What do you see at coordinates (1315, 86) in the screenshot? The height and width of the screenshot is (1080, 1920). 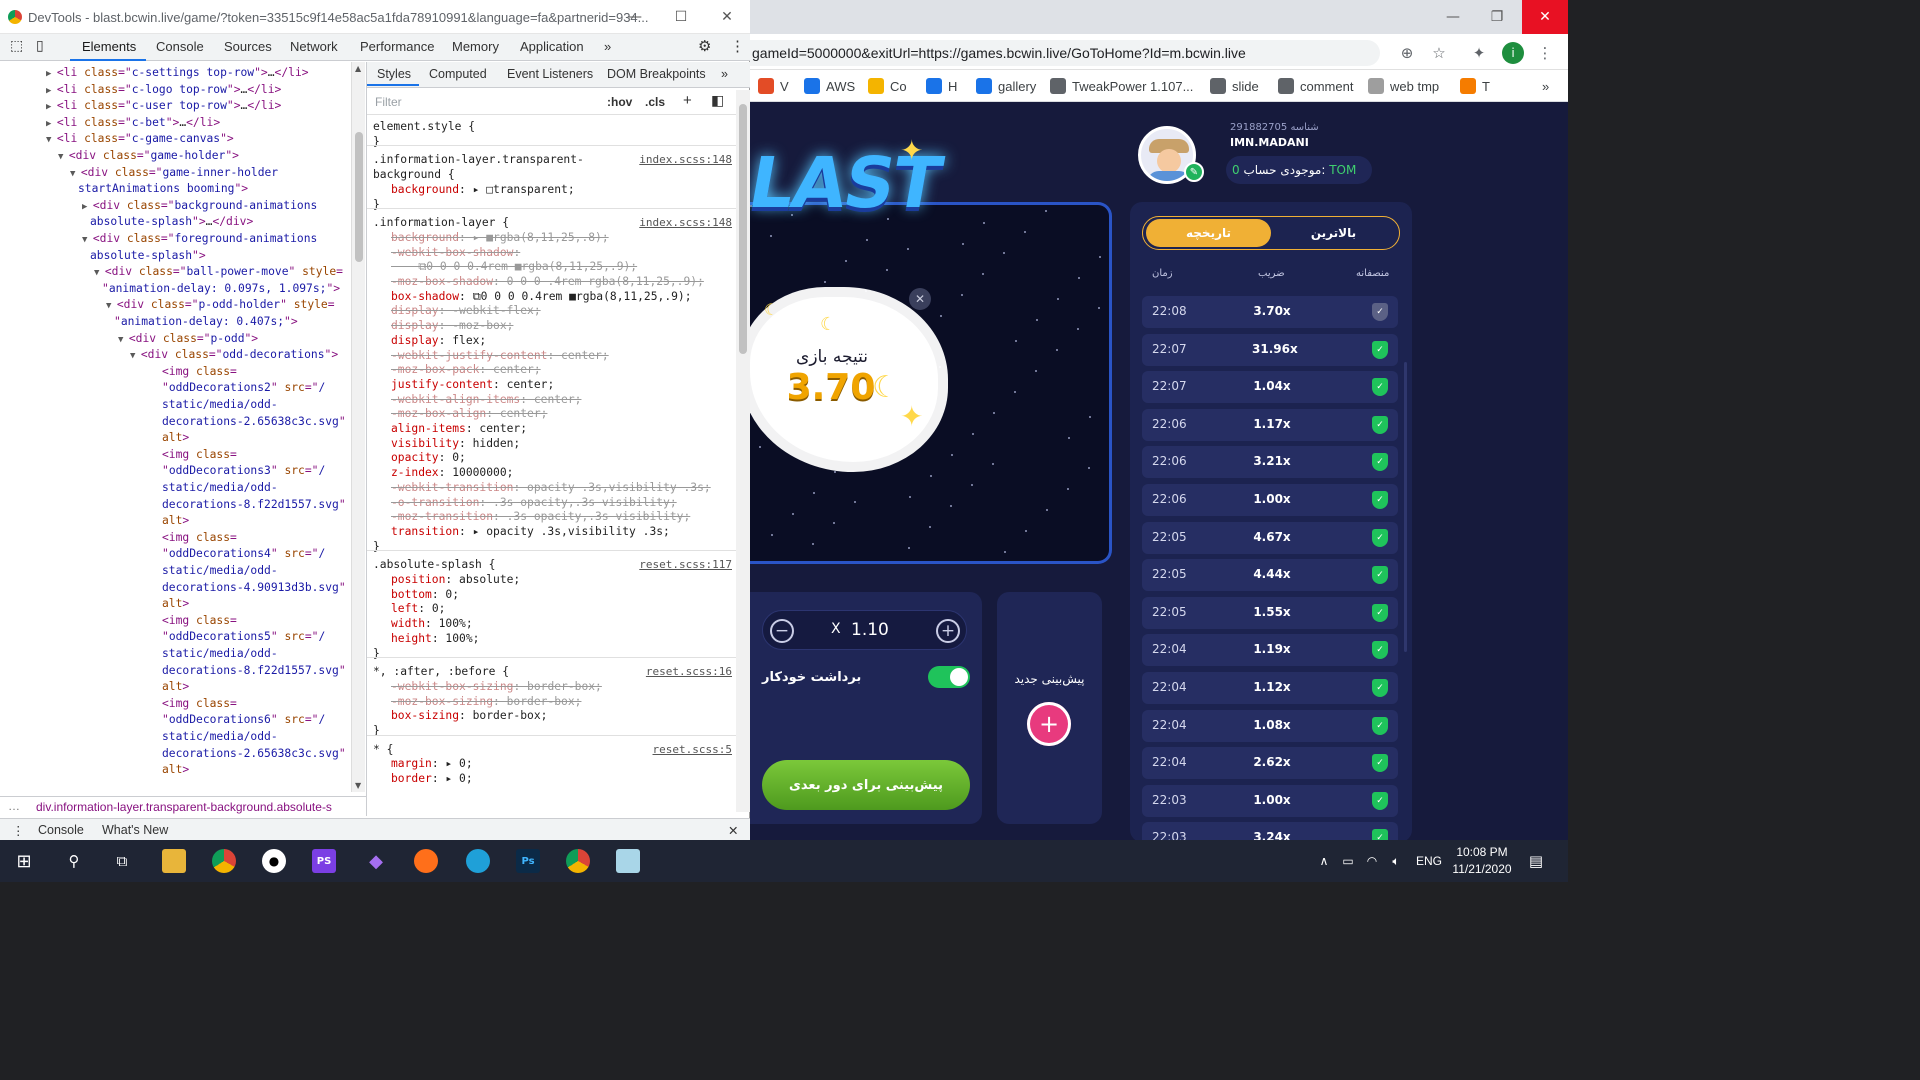 I see `bookmark-item: comment` at bounding box center [1315, 86].